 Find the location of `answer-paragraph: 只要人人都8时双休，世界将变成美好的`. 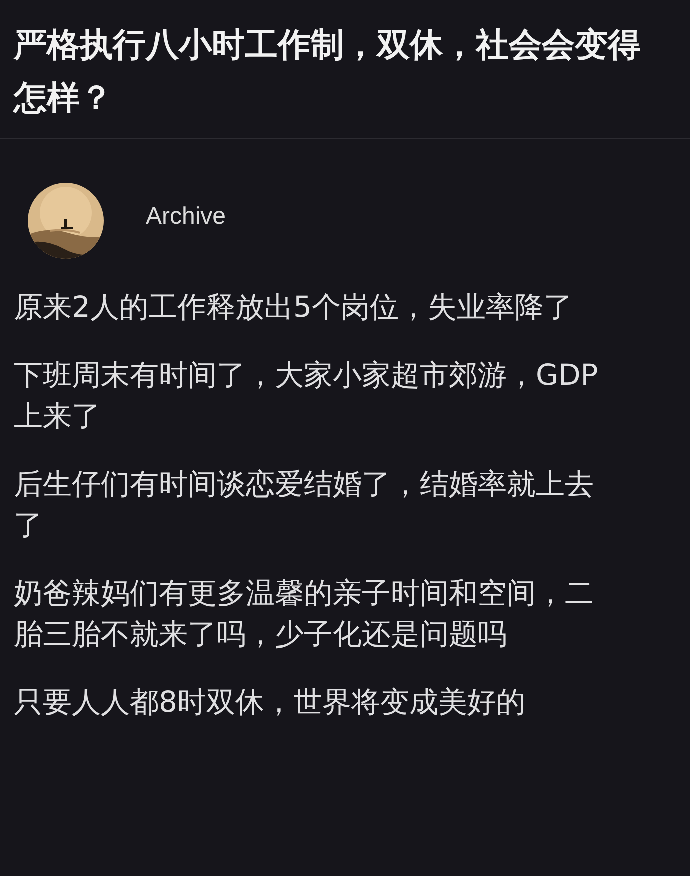

answer-paragraph: 只要人人都8时双休，世界将变成美好的 is located at coordinates (270, 702).